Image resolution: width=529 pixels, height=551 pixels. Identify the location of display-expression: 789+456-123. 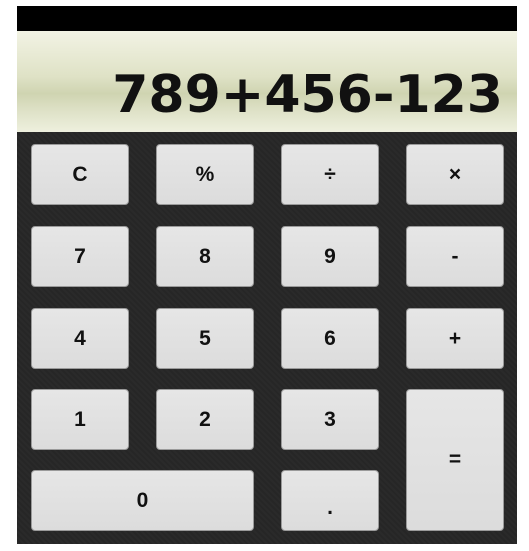
(307, 95).